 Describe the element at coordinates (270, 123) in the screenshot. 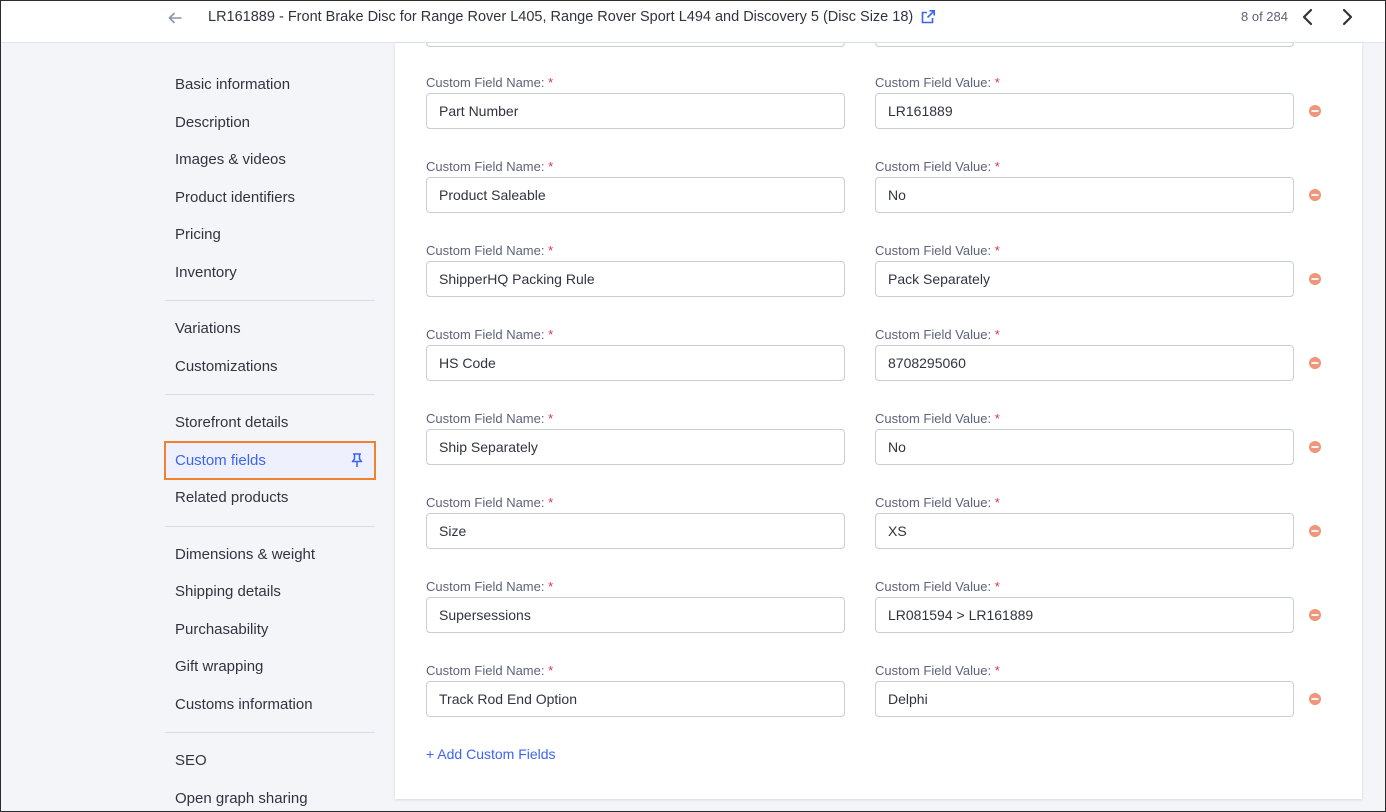

I see `nav-item-description: Description` at that location.